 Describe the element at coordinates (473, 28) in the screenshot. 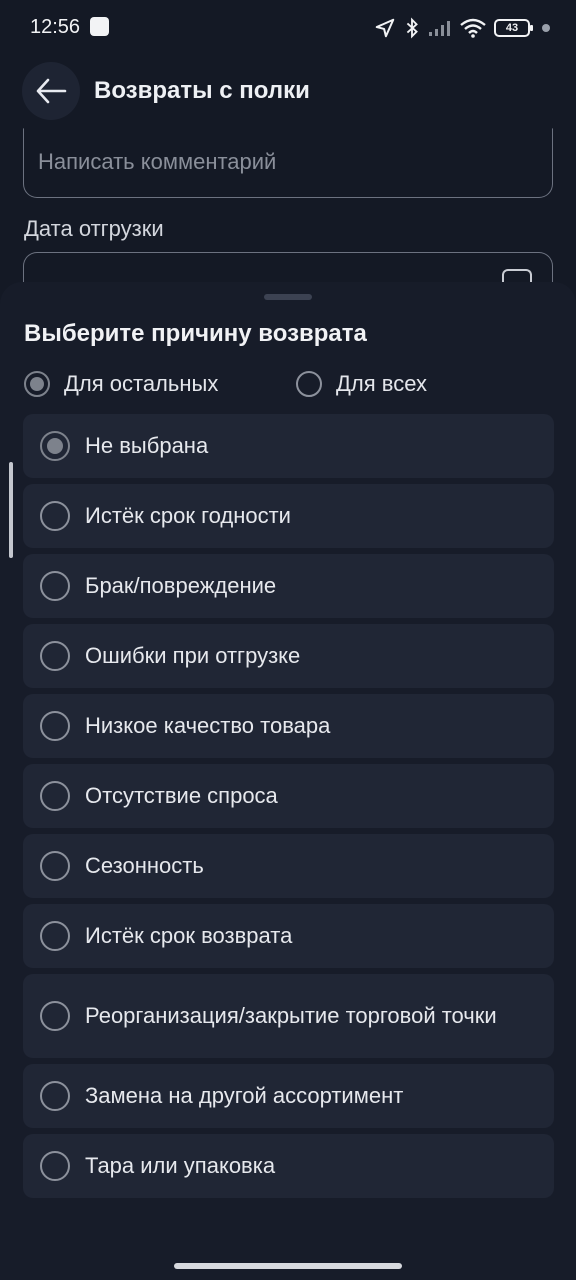

I see `wifi-icon` at that location.